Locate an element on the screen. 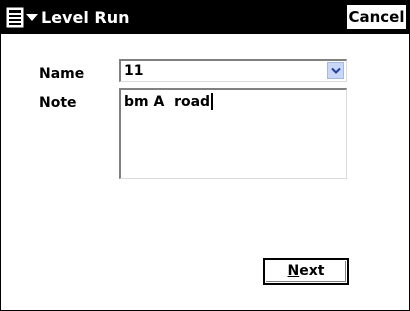 This screenshot has width=410, height=311. dropdown-arrow-button is located at coordinates (335, 70).